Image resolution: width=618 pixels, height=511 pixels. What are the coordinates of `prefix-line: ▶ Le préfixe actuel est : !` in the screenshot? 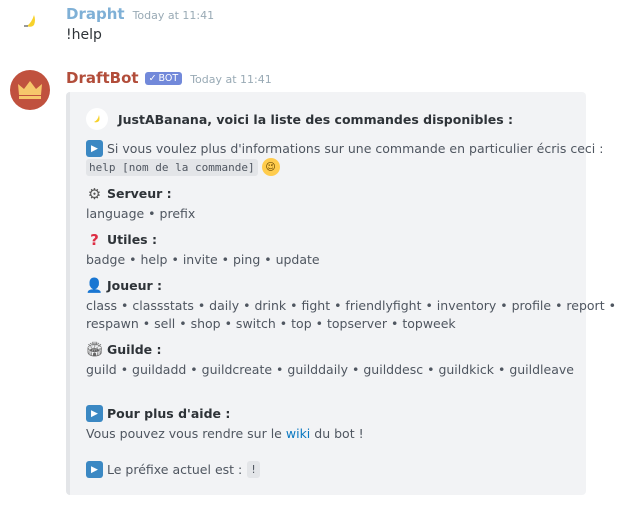 It's located at (173, 469).